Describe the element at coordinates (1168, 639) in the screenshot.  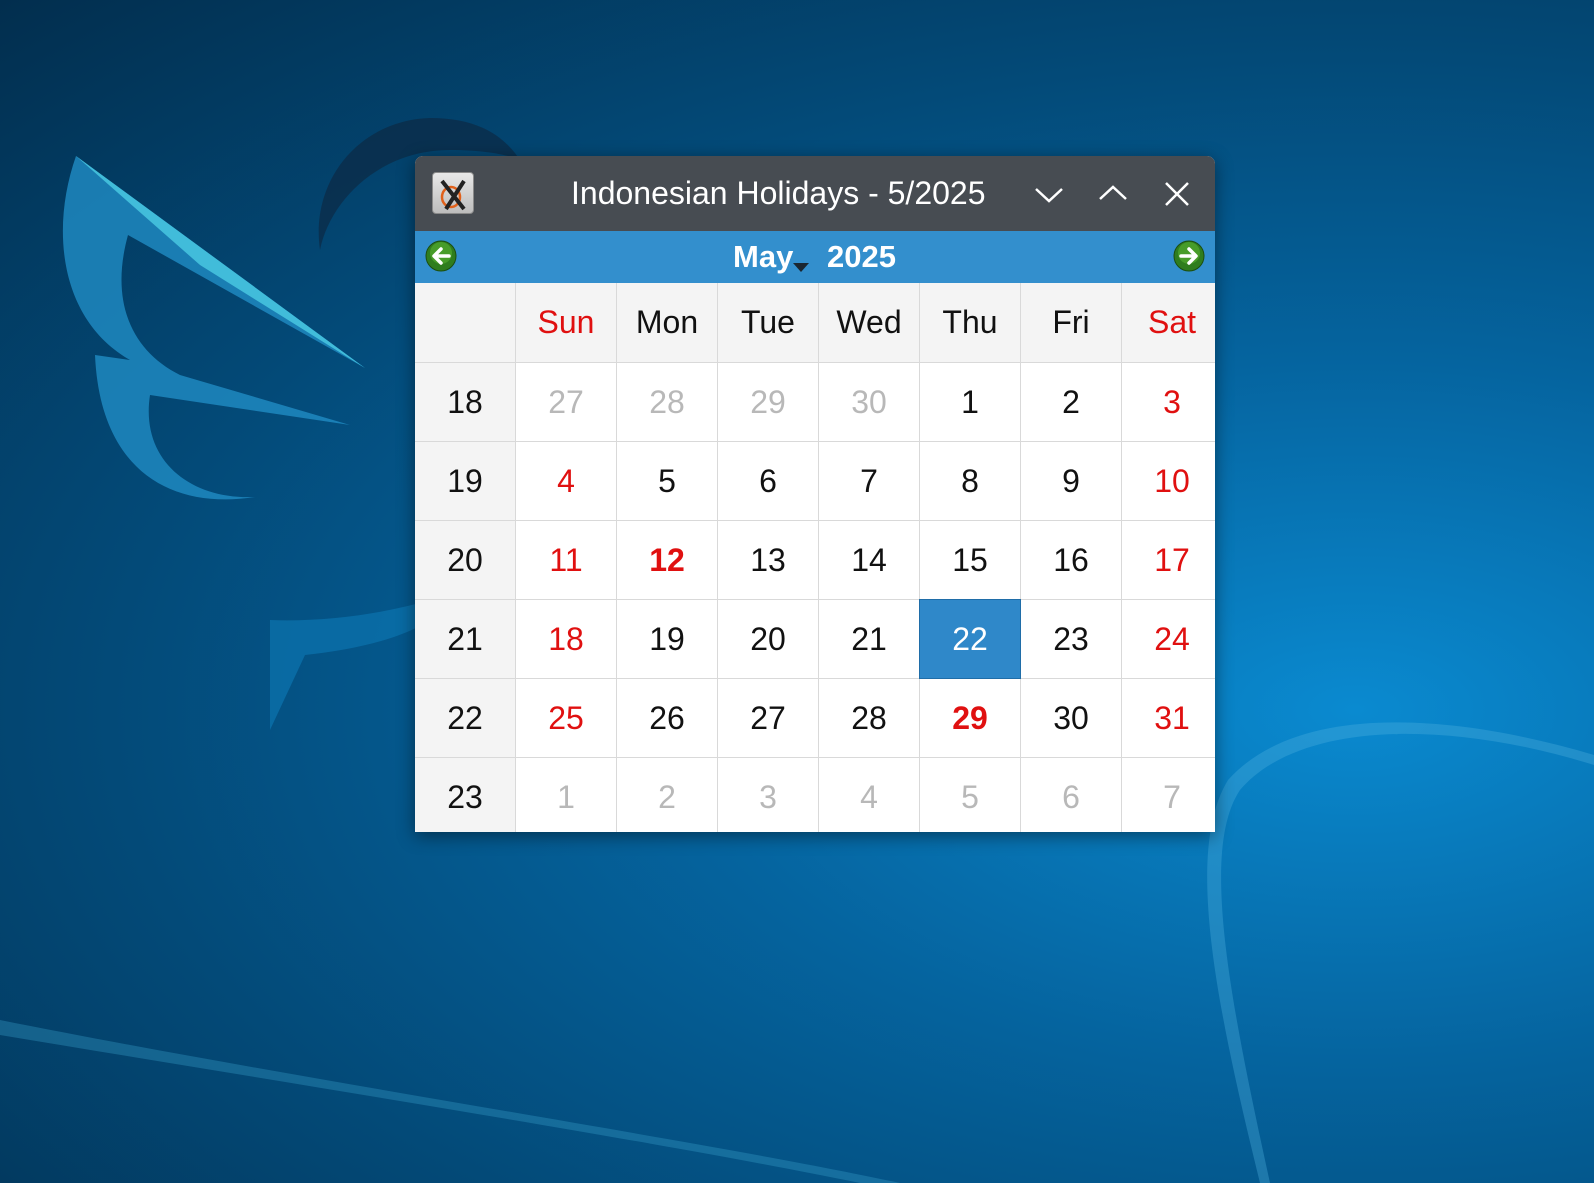
I see `day-cell: 24` at that location.